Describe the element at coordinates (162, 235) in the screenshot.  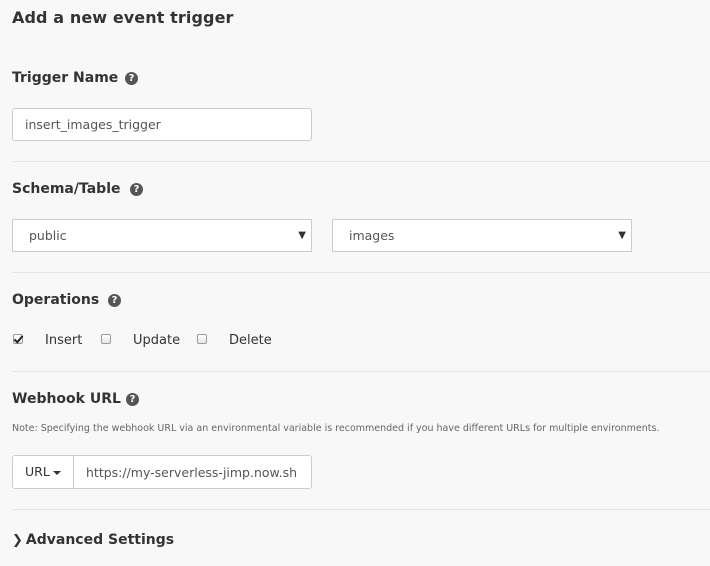
I see `schema-select: public ▼` at that location.